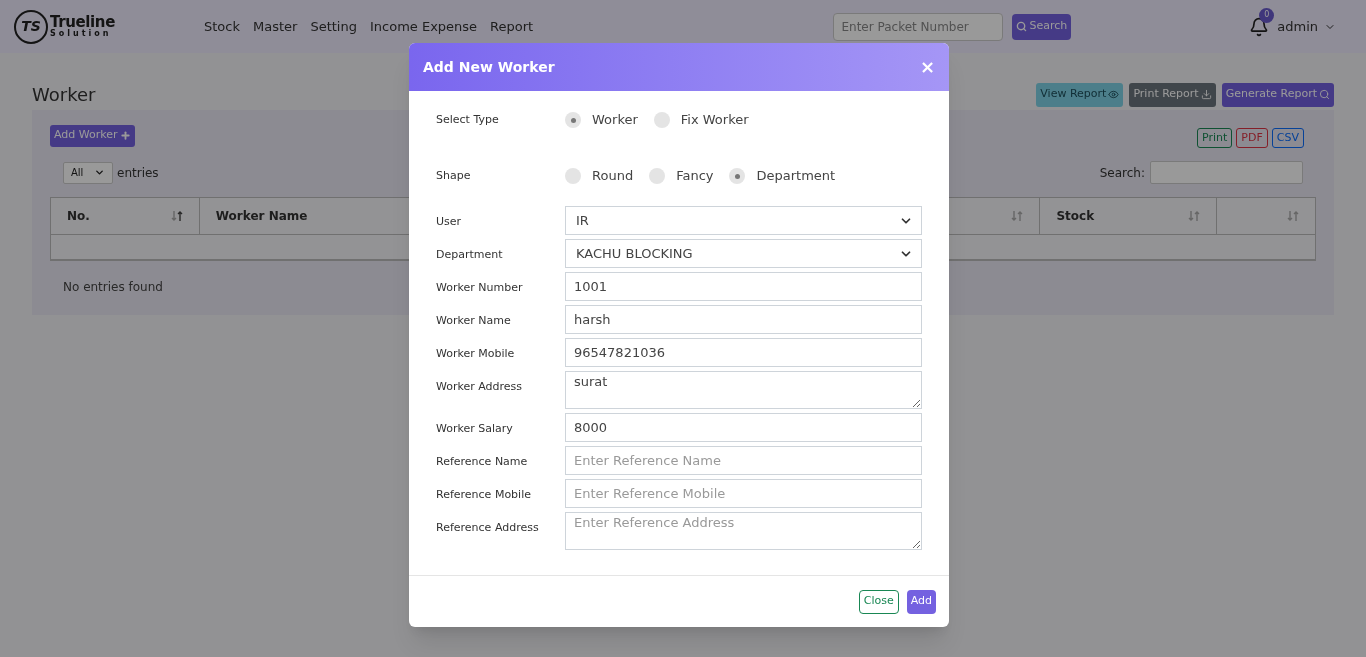  I want to click on dialog-button: Add, so click(921, 601).